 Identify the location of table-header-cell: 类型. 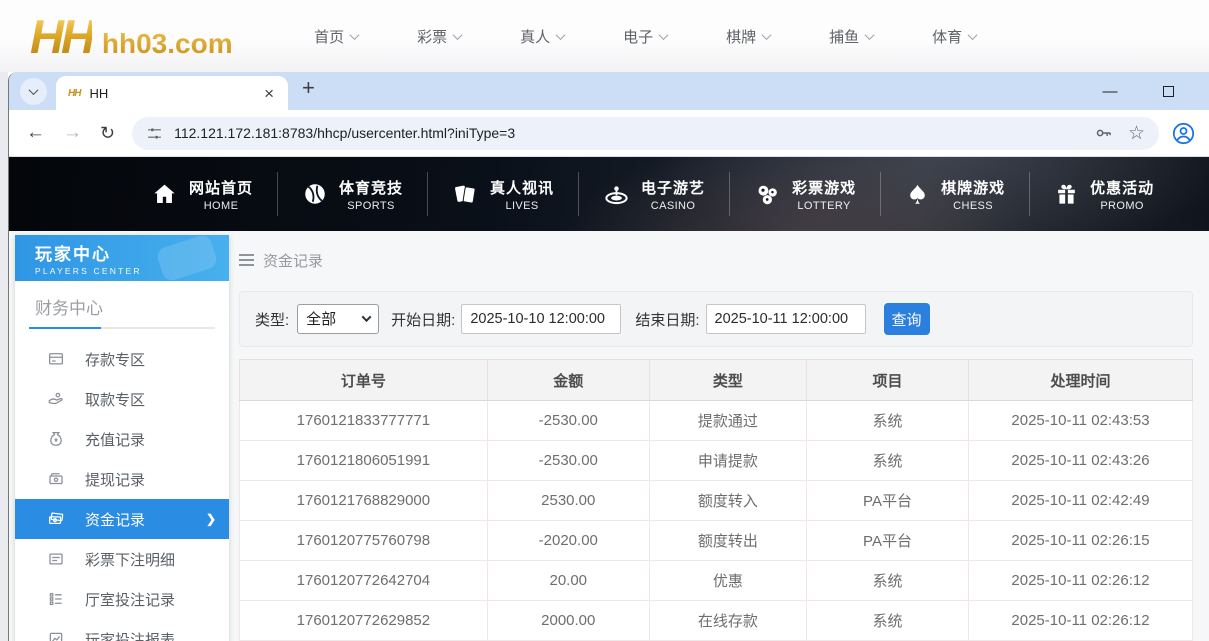
(728, 380).